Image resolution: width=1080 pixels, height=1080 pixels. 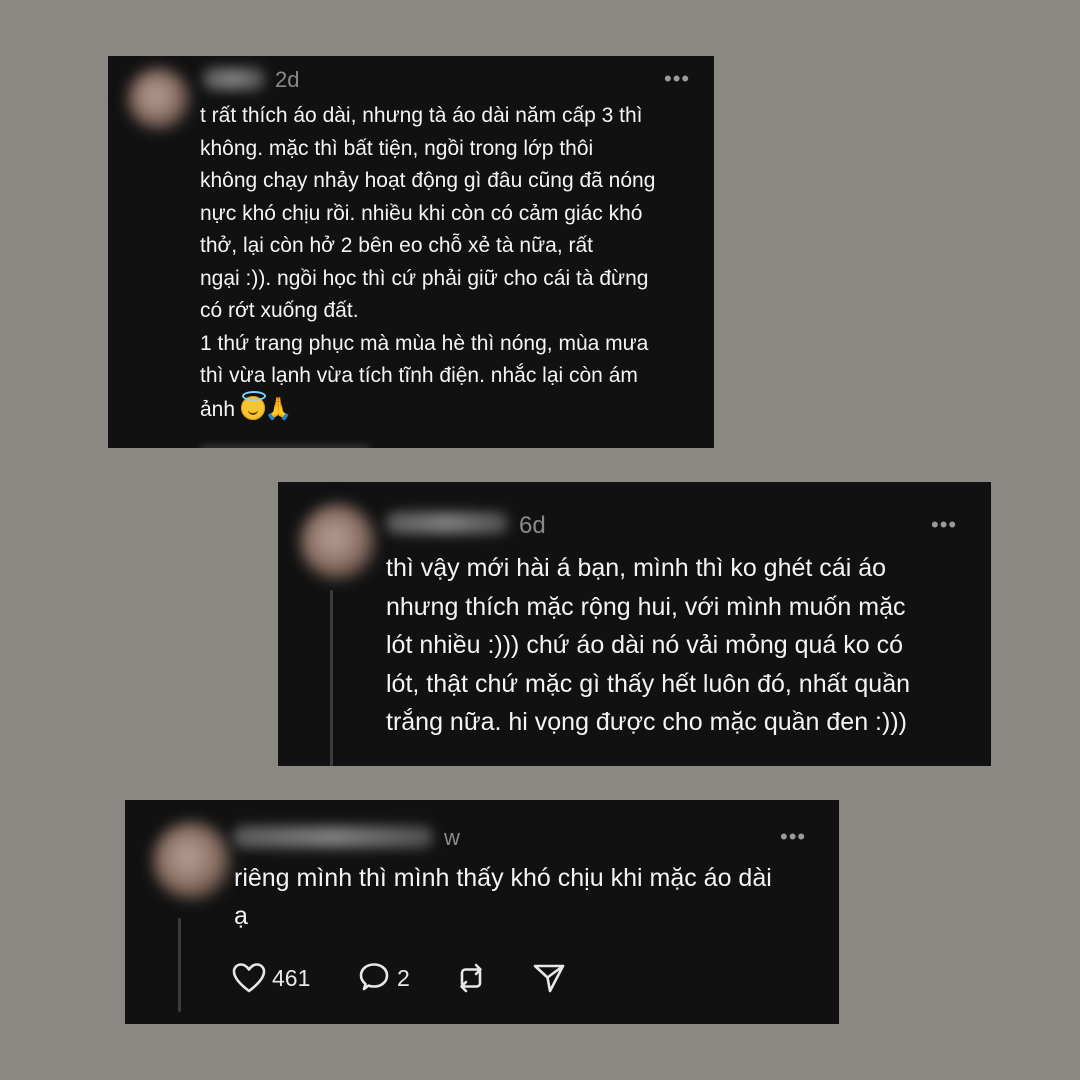 I want to click on repost-icon, so click(x=471, y=978).